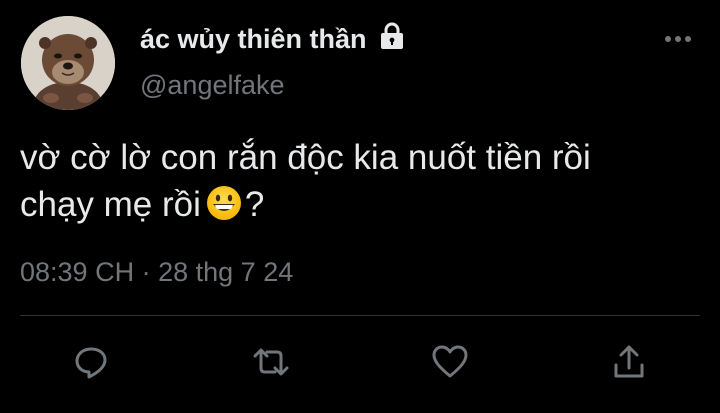 This screenshot has height=413, width=720. What do you see at coordinates (226, 272) in the screenshot?
I see `tweet-date: 28 thg 7 24` at bounding box center [226, 272].